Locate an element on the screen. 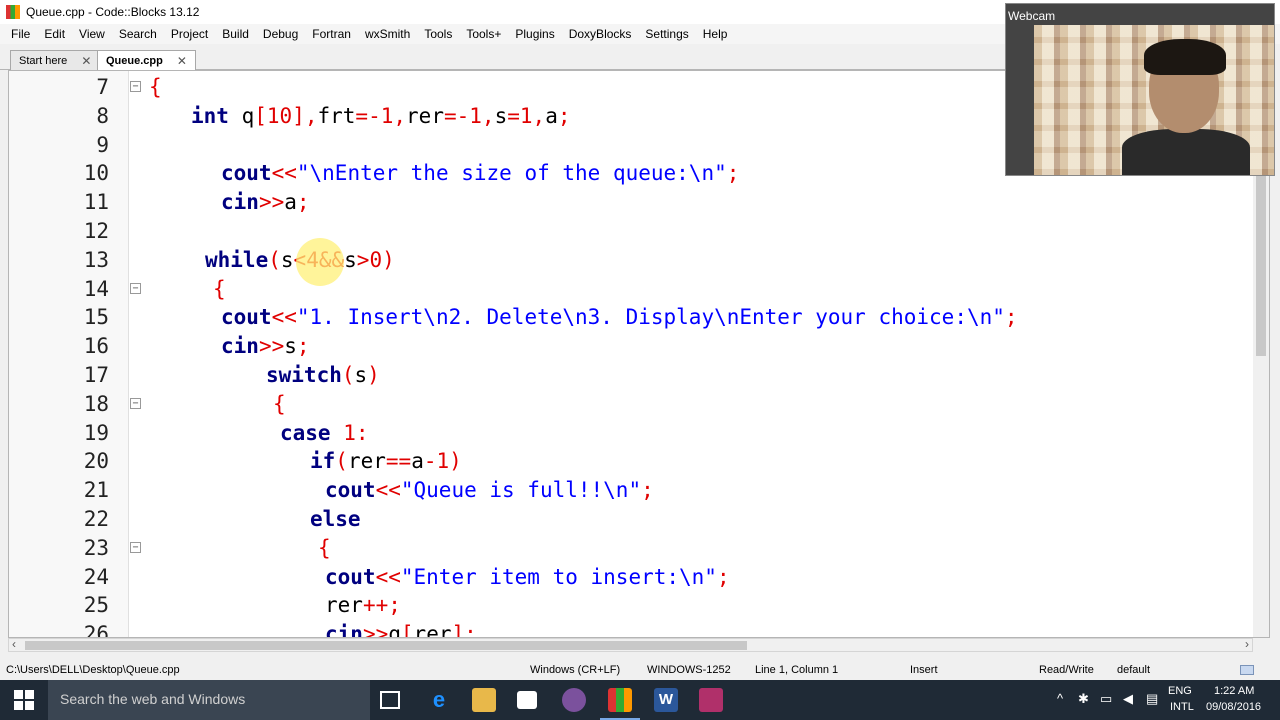  mouse-cursor-highlight is located at coordinates (320, 262).